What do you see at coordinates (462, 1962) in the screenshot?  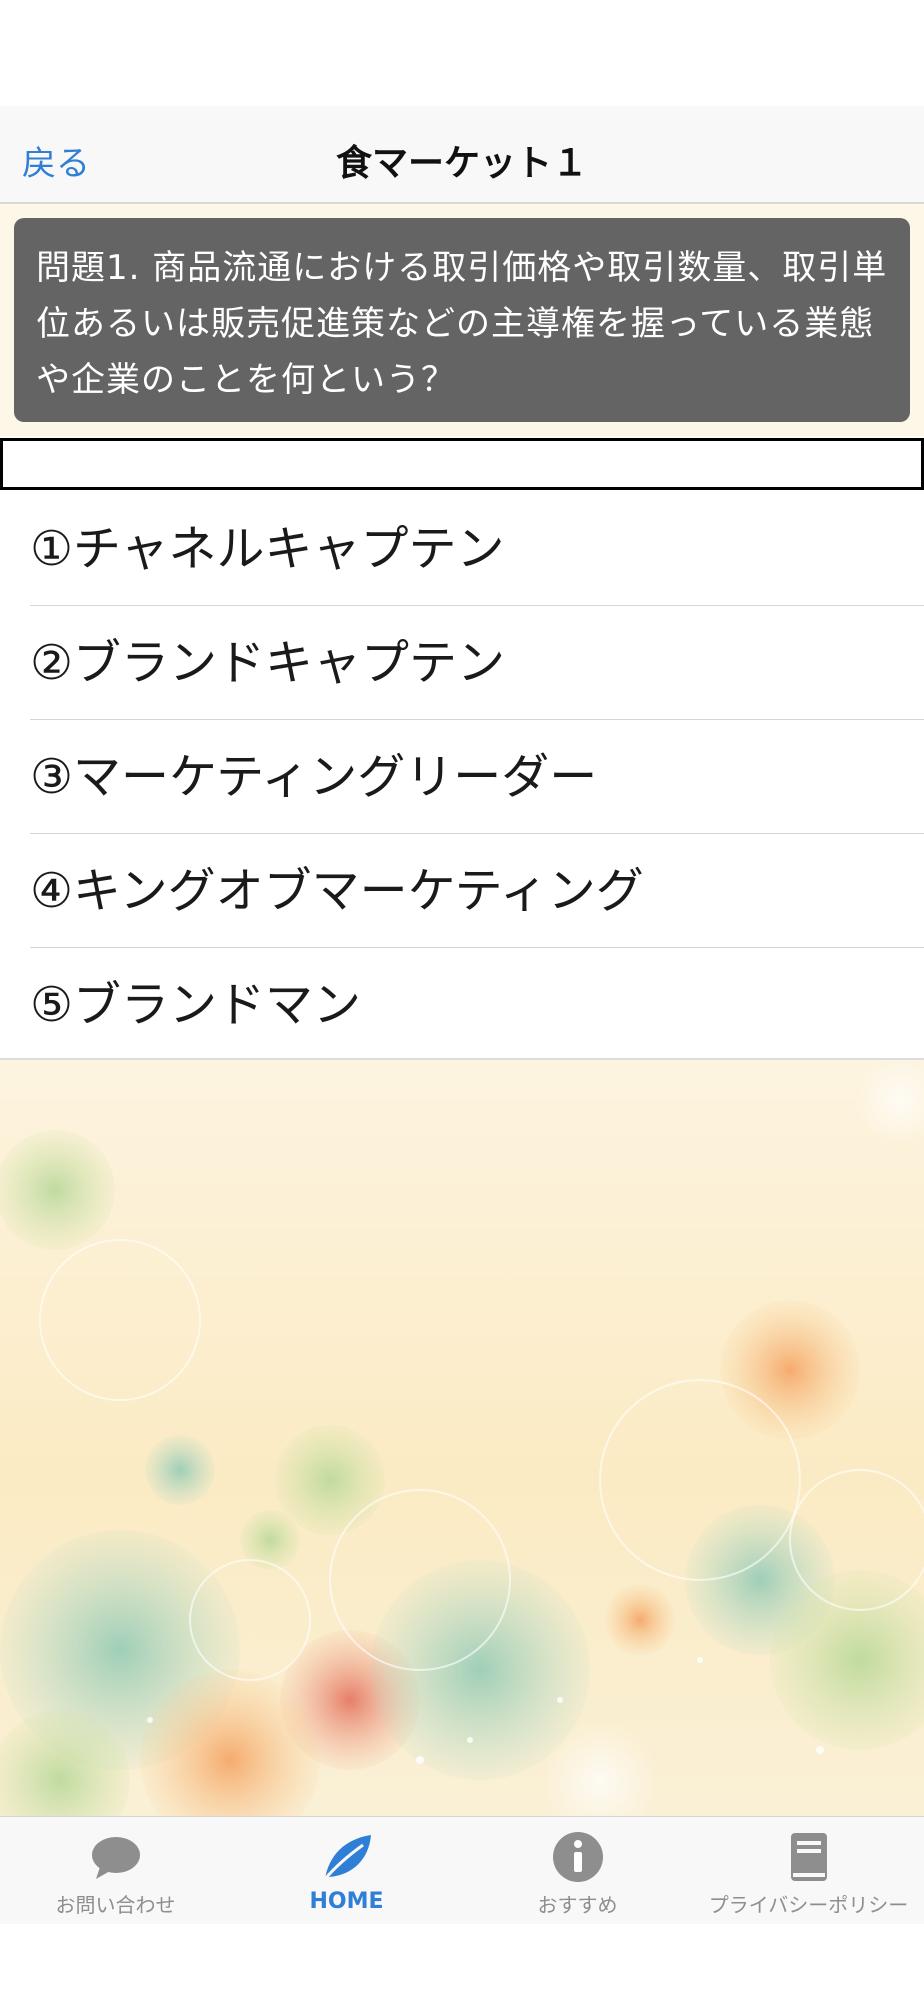 I see `home-indicator-area` at bounding box center [462, 1962].